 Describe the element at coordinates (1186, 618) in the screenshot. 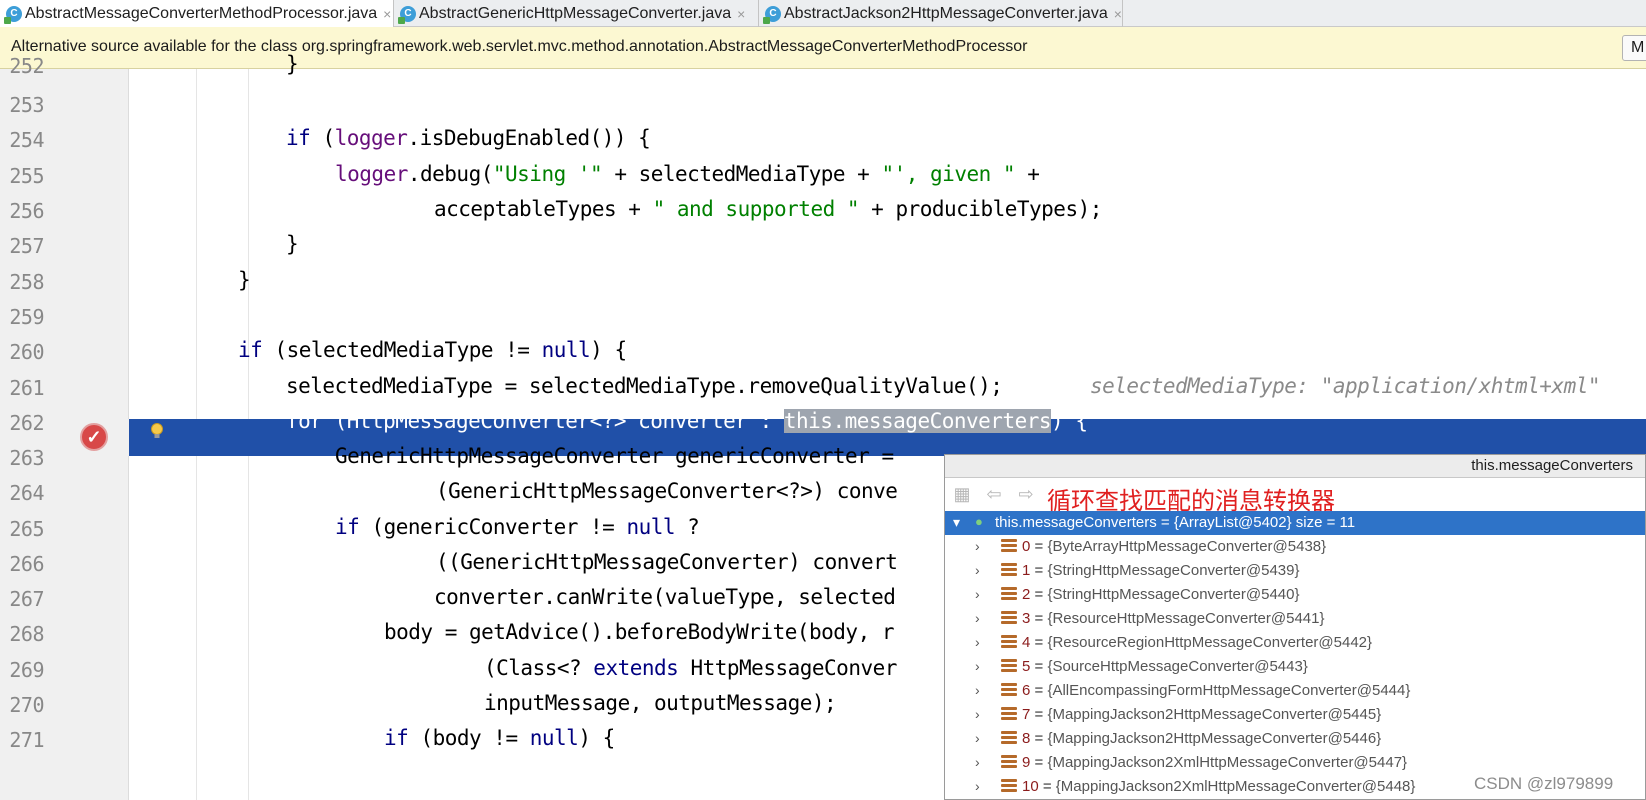

I see `item-value: {ResourceHttpMessageConverter@5441}` at that location.